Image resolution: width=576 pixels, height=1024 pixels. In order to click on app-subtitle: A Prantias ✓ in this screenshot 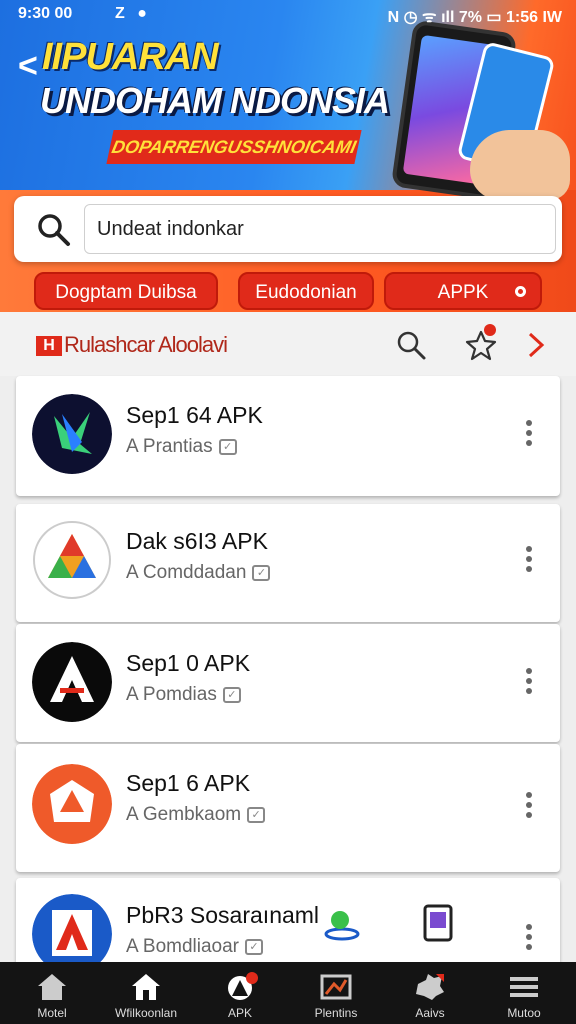, I will do `click(181, 447)`.